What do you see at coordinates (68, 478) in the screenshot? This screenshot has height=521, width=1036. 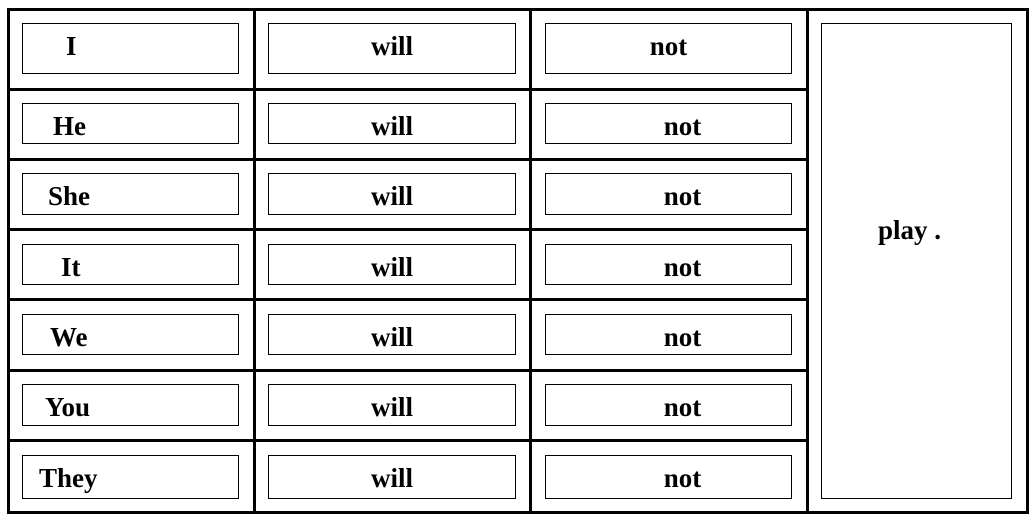 I see `subject-word: They` at bounding box center [68, 478].